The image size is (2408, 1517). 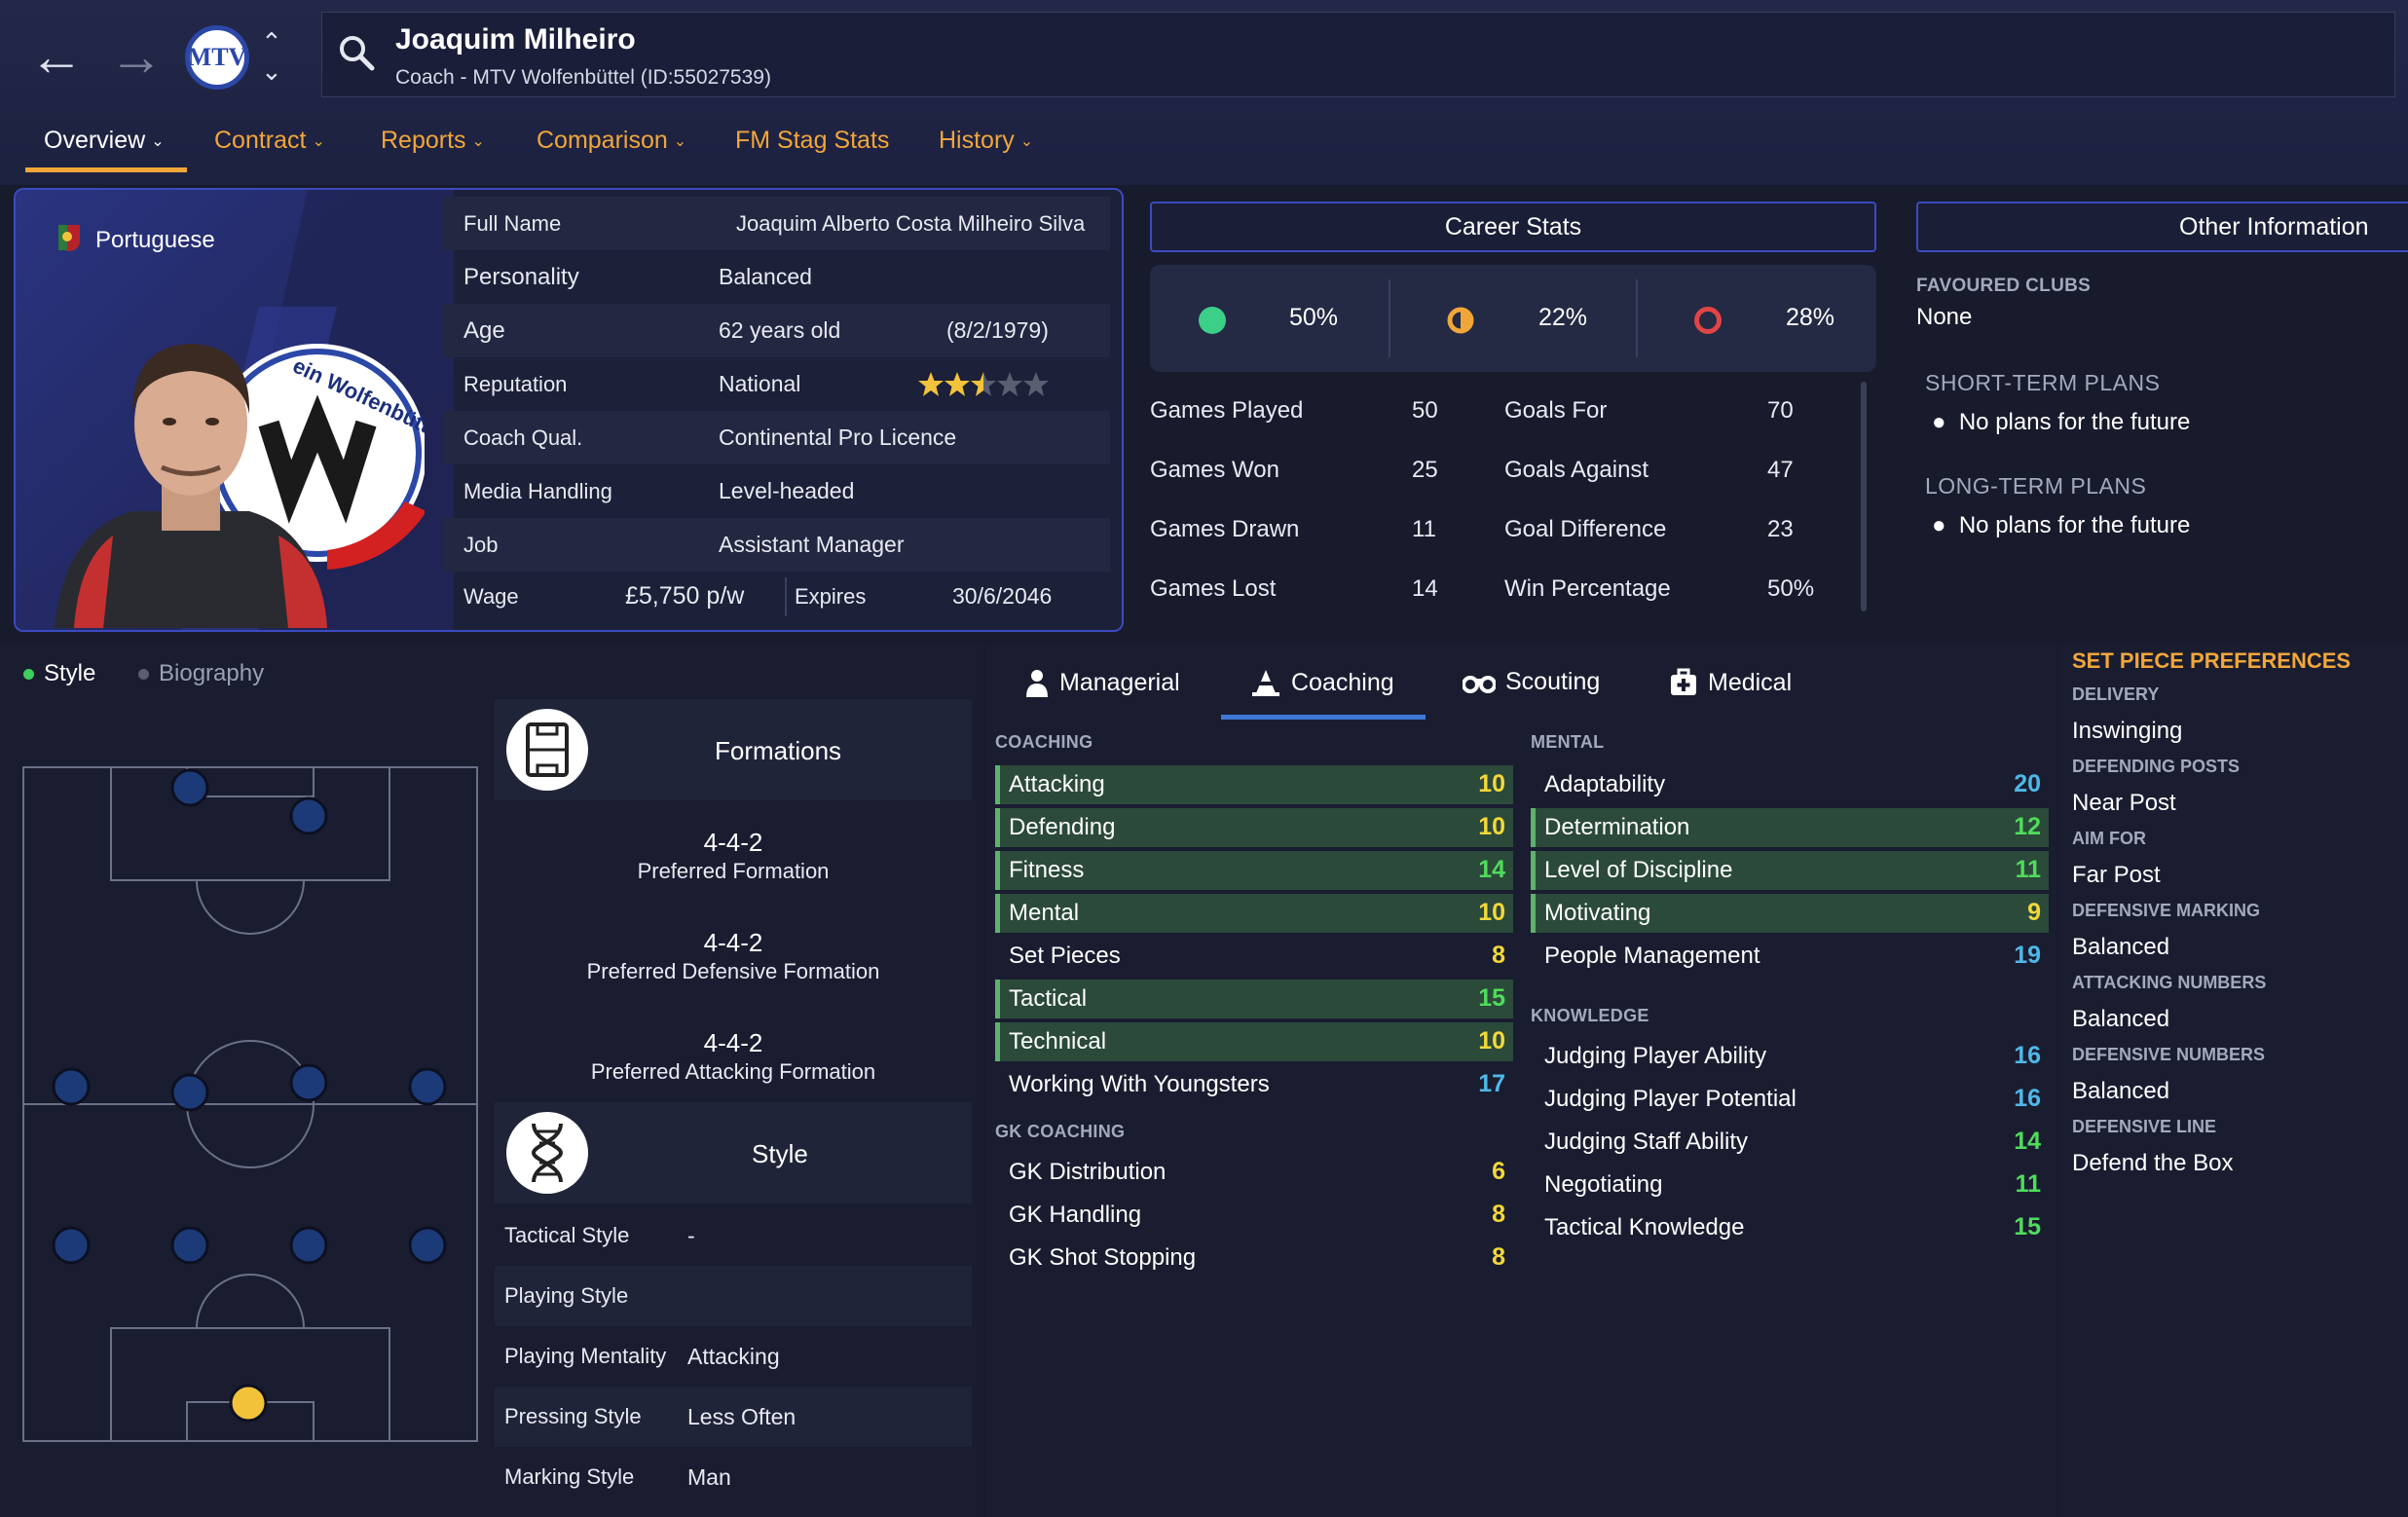 I want to click on attr-row: Set Pieces 8, so click(x=1254, y=956).